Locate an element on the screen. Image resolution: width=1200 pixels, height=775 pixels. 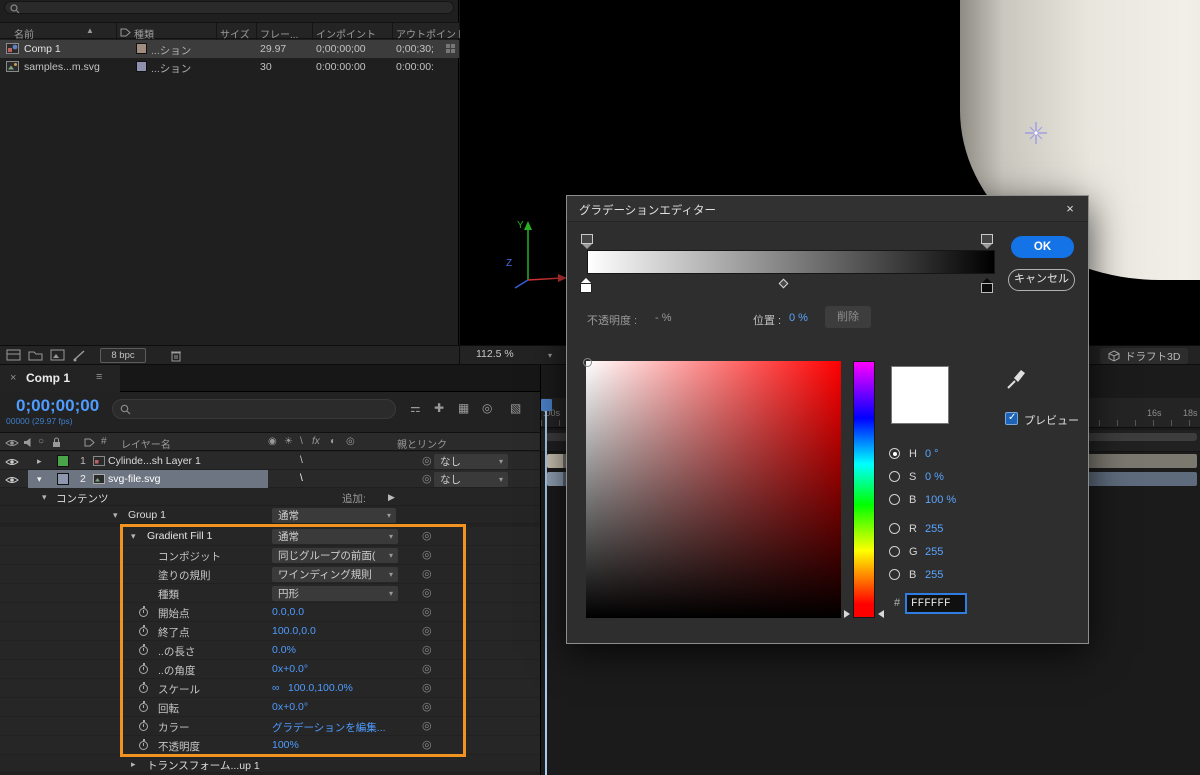
column-number: # is located at coordinates (104, 441).